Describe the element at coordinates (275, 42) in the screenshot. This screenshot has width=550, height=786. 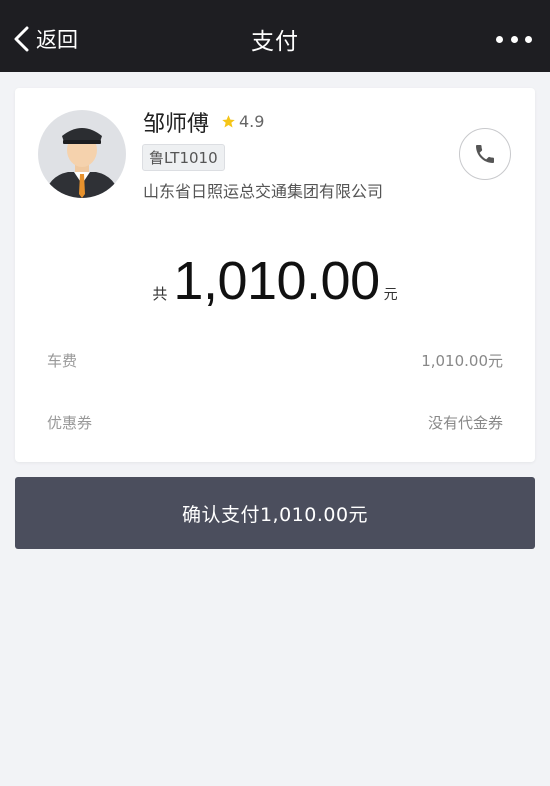
I see `page-title: 支付` at that location.